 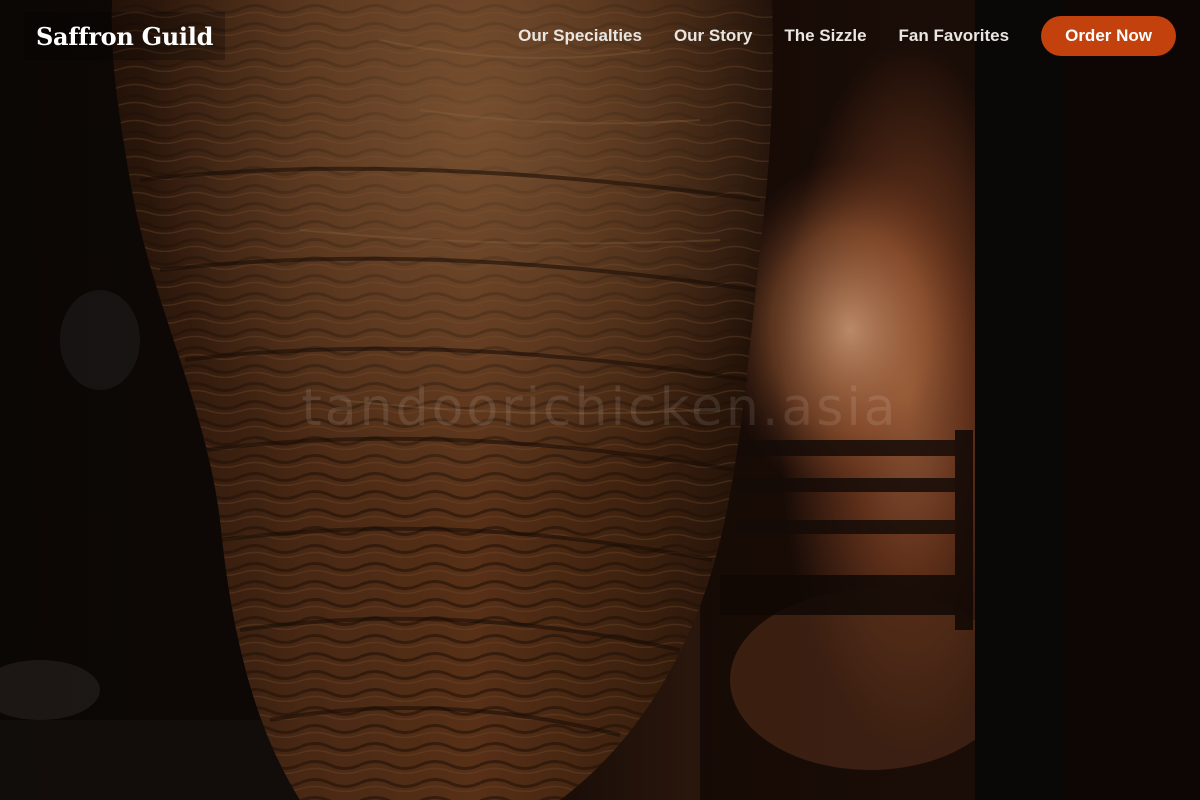 I want to click on nav-link-our-story: Our Story, so click(x=713, y=36).